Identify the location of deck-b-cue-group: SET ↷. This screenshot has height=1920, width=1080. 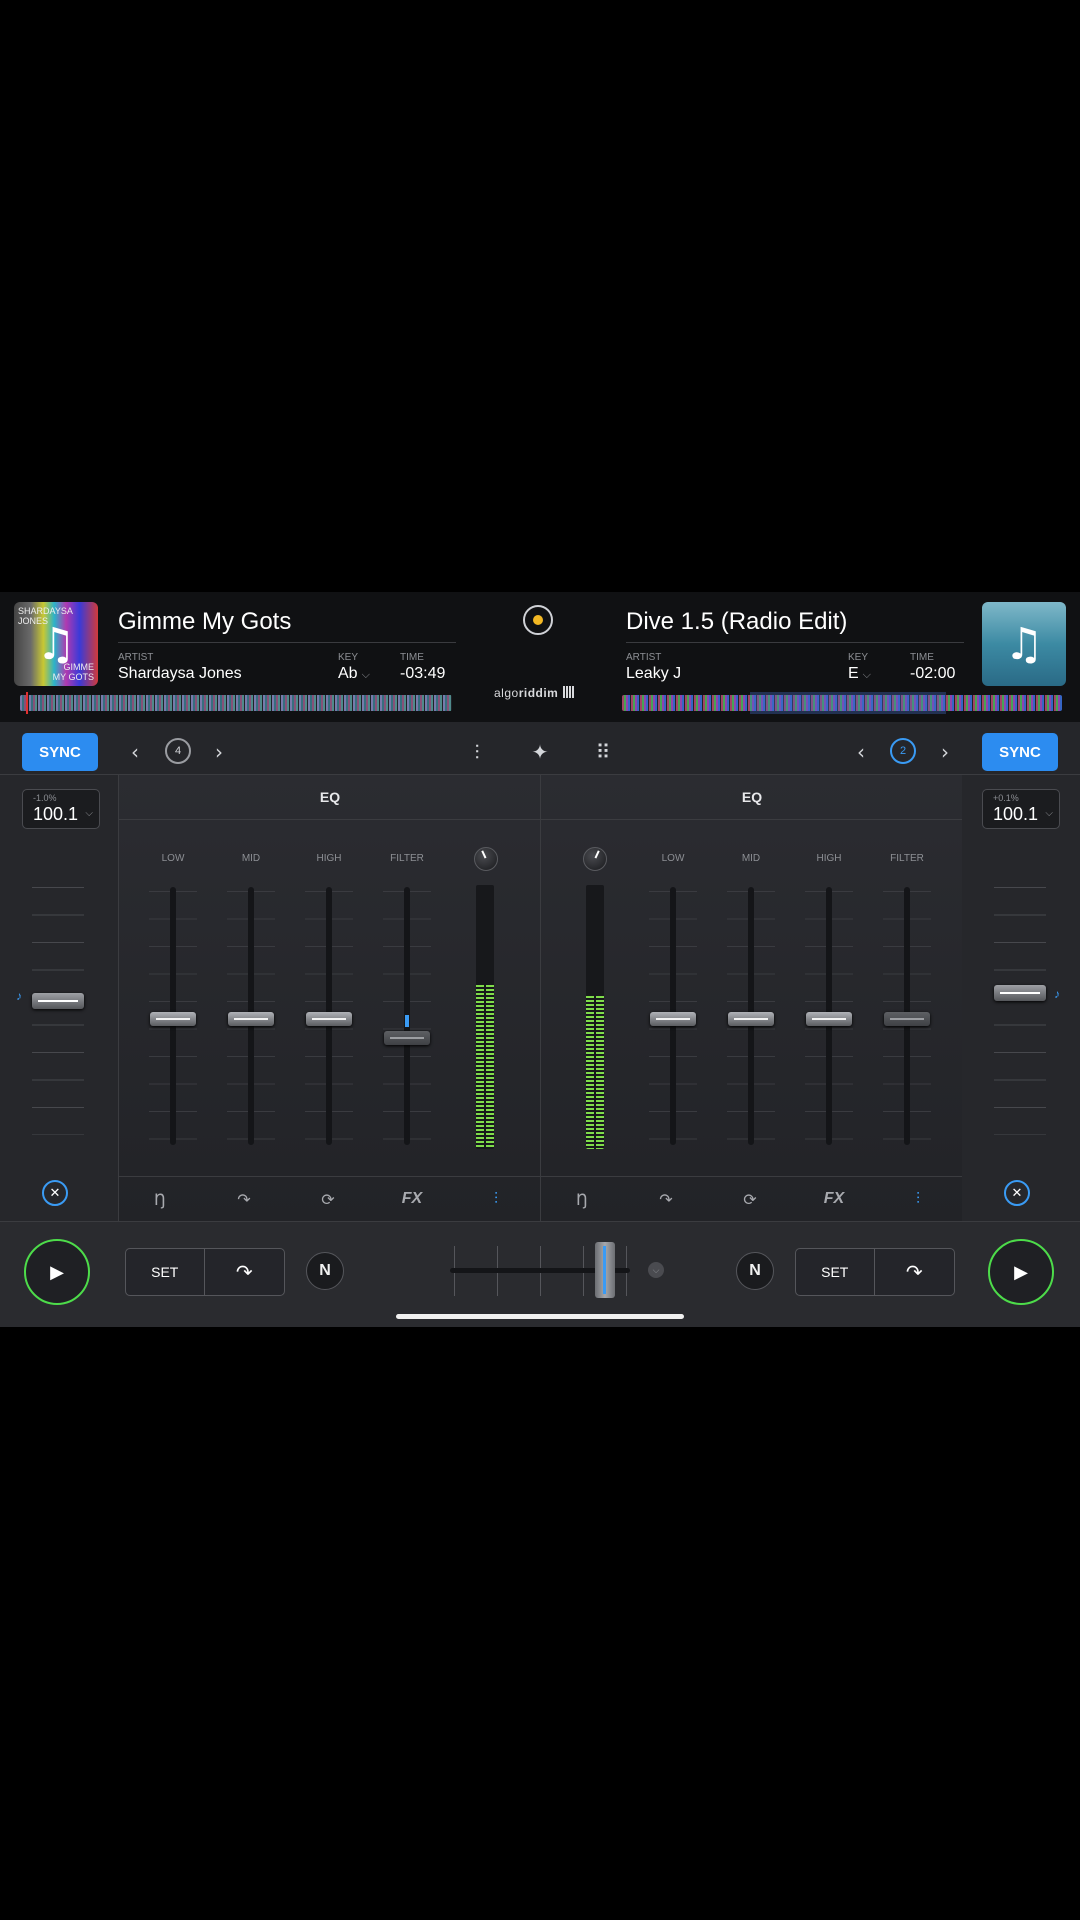
(875, 1272).